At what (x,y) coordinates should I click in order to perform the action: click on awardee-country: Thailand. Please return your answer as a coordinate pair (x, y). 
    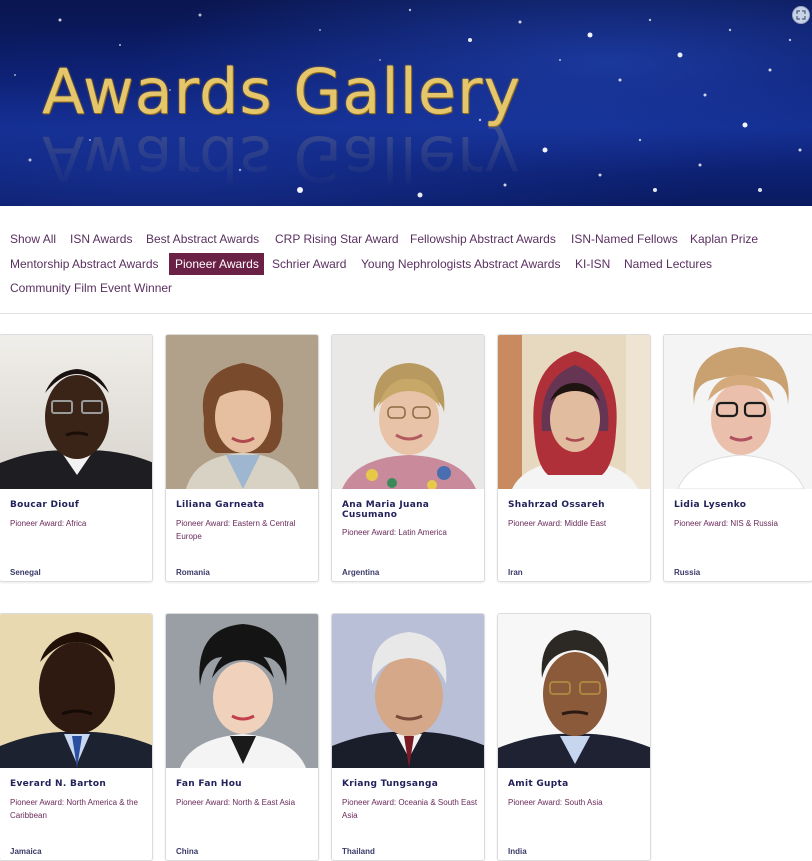
    Looking at the image, I should click on (358, 851).